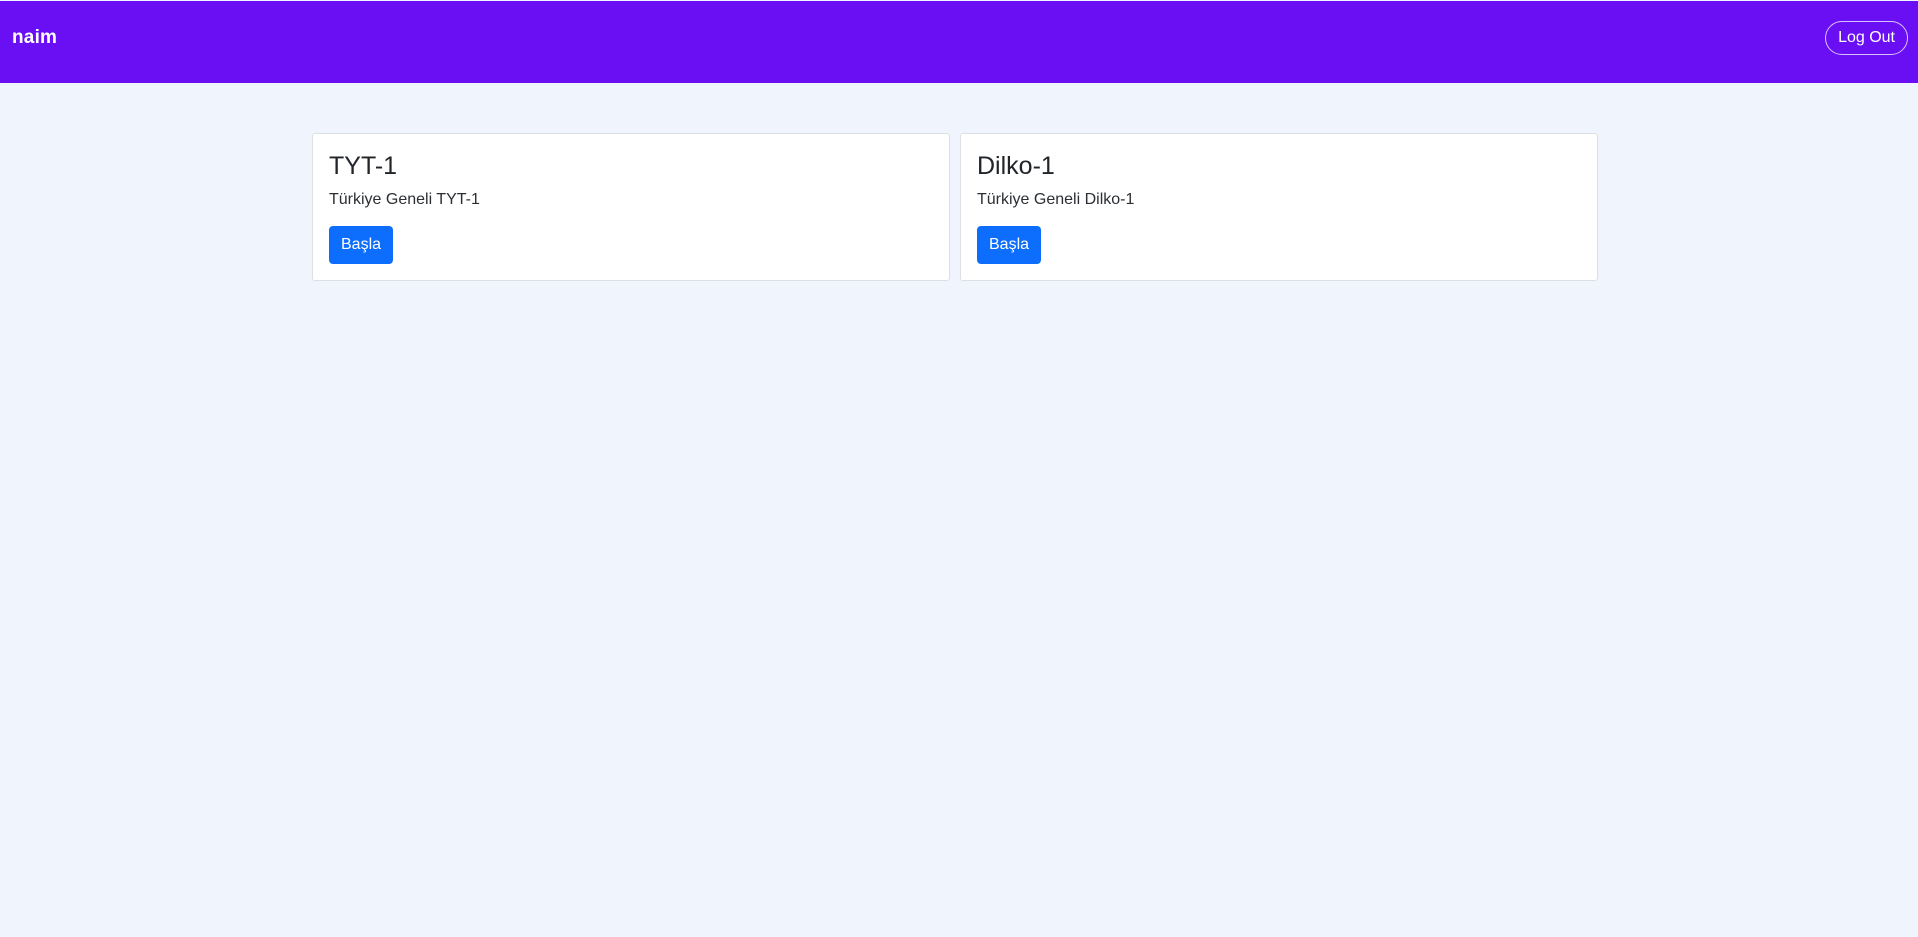 The image size is (1918, 937). What do you see at coordinates (631, 207) in the screenshot?
I see `exam-card-tyt-1: TYT-1 Türkiye Geneli TYT-1 Başla` at bounding box center [631, 207].